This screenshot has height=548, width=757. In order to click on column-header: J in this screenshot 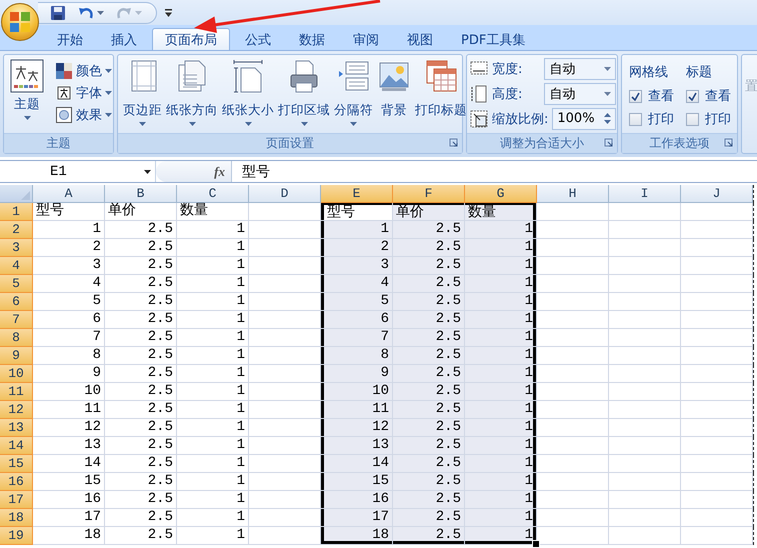, I will do `click(717, 194)`.